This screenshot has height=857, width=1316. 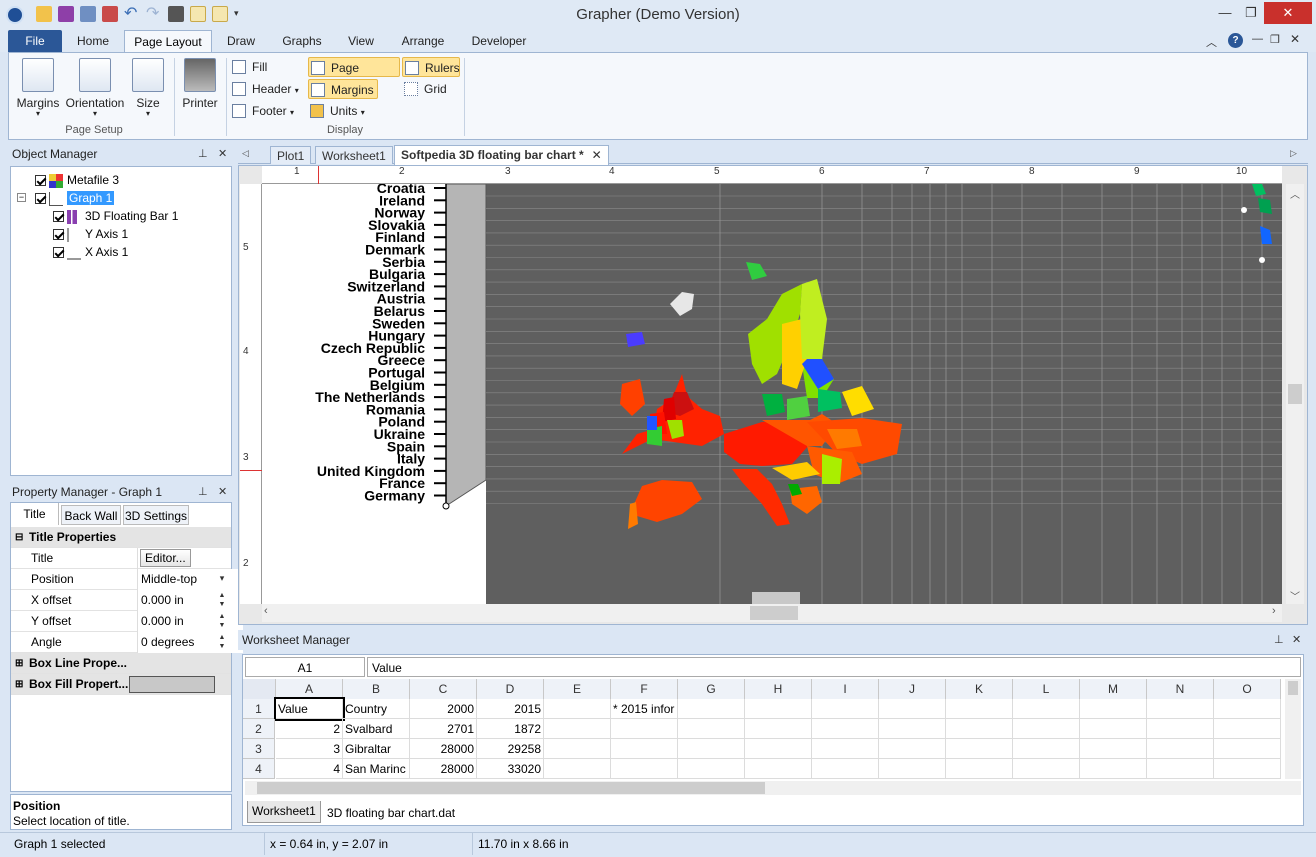 What do you see at coordinates (772, 613) in the screenshot?
I see `horizontal-scrollbar: ‹ ›` at bounding box center [772, 613].